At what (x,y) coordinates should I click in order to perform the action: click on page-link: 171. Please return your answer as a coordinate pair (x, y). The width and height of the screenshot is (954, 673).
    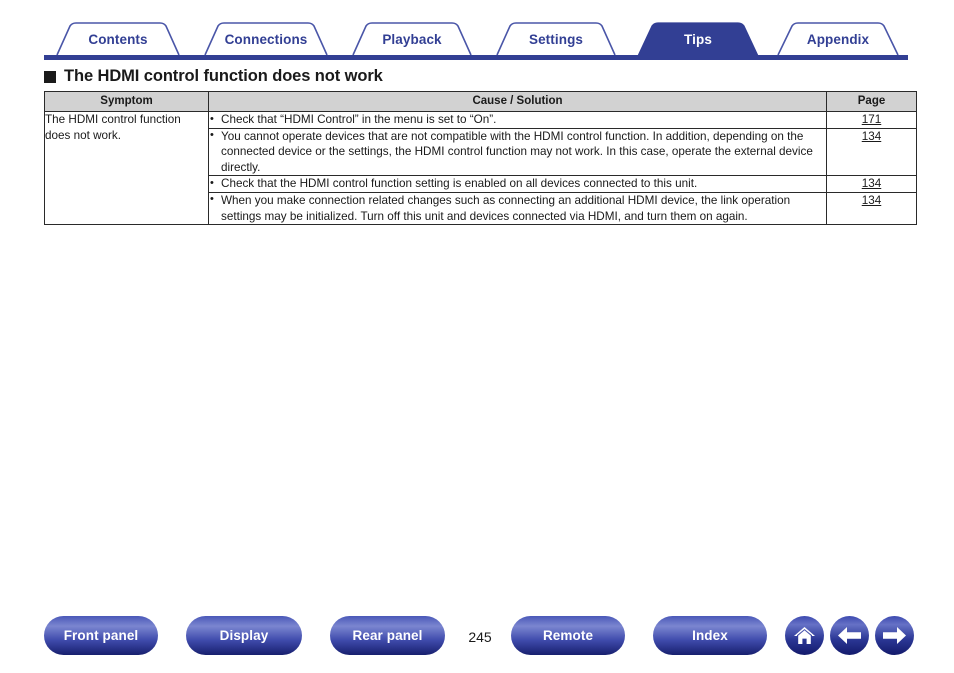
    Looking at the image, I should click on (872, 119).